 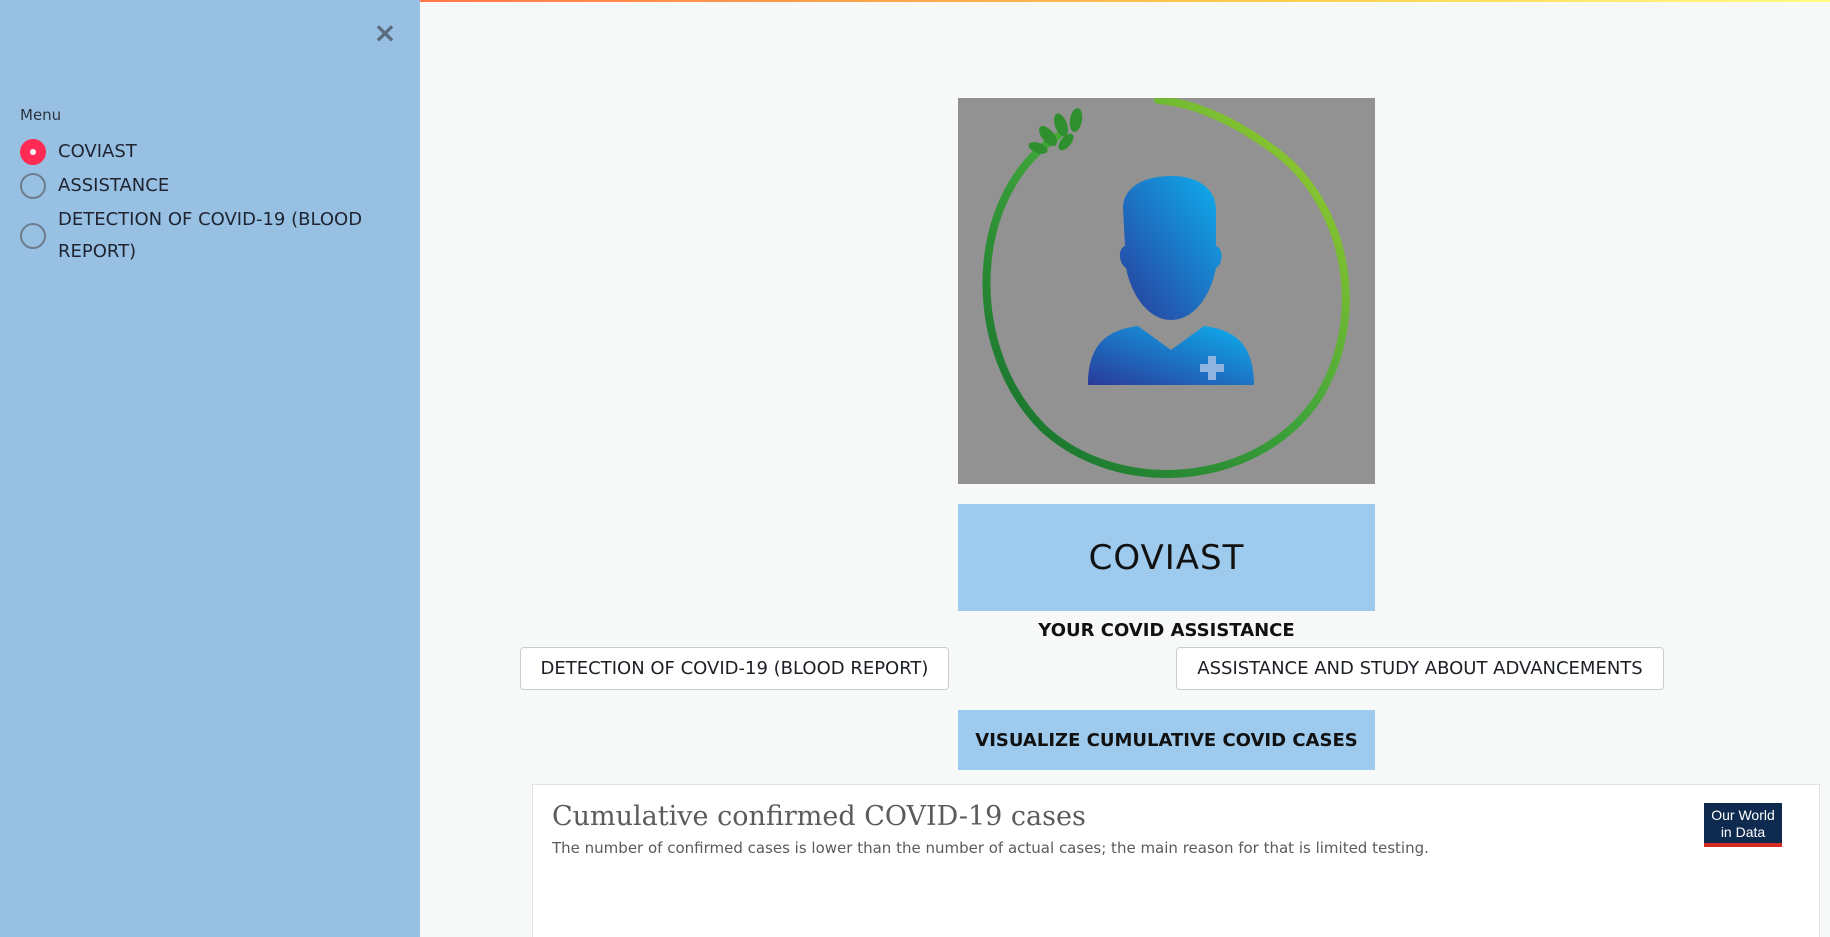 What do you see at coordinates (210, 152) in the screenshot?
I see `menu-option-coviast: COVIAST` at bounding box center [210, 152].